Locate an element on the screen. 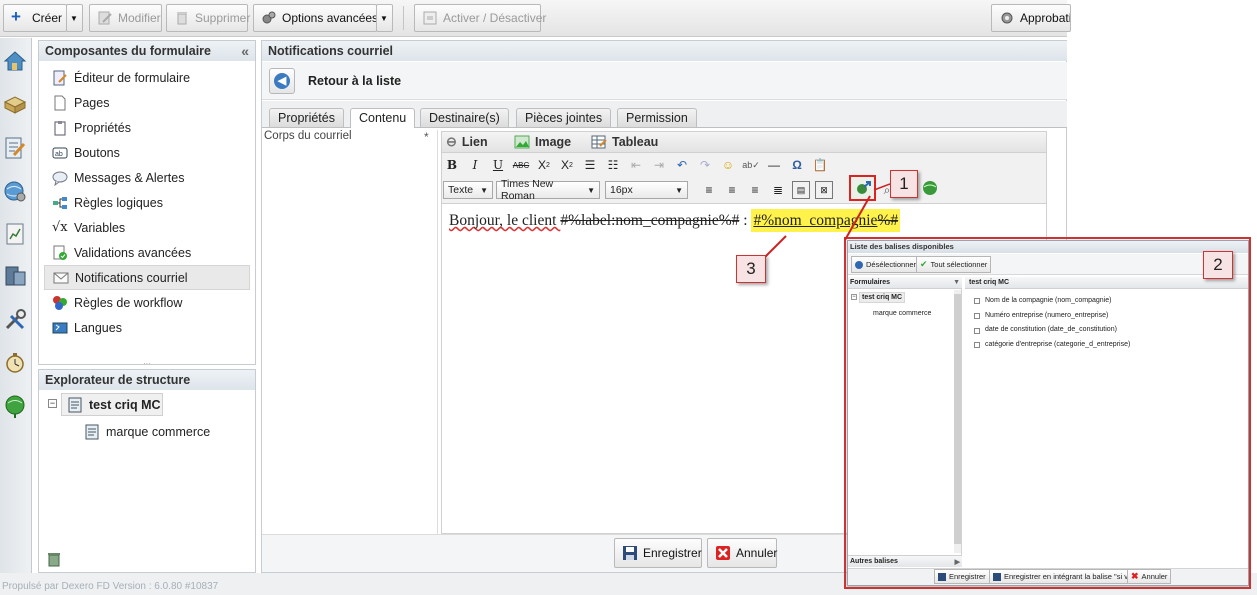 This screenshot has height=595, width=1257. component-item-email-notifications: Notifications courriel is located at coordinates (147, 277).